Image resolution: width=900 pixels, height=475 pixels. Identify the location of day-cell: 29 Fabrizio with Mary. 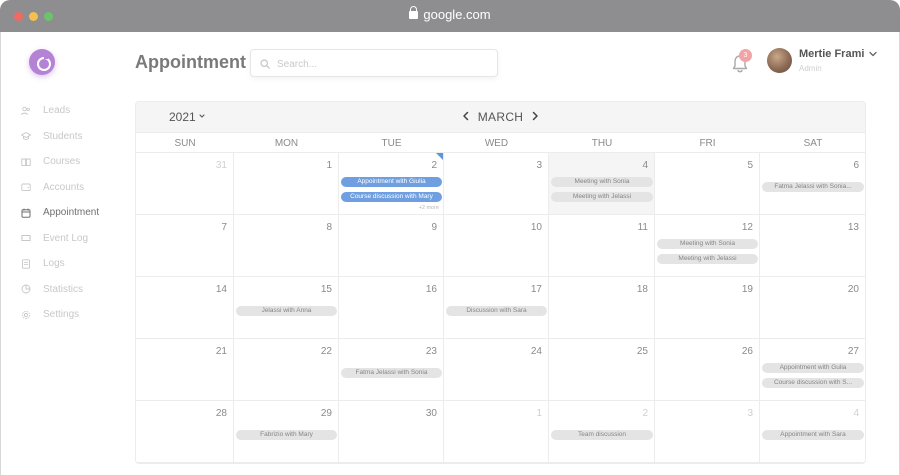
(286, 432).